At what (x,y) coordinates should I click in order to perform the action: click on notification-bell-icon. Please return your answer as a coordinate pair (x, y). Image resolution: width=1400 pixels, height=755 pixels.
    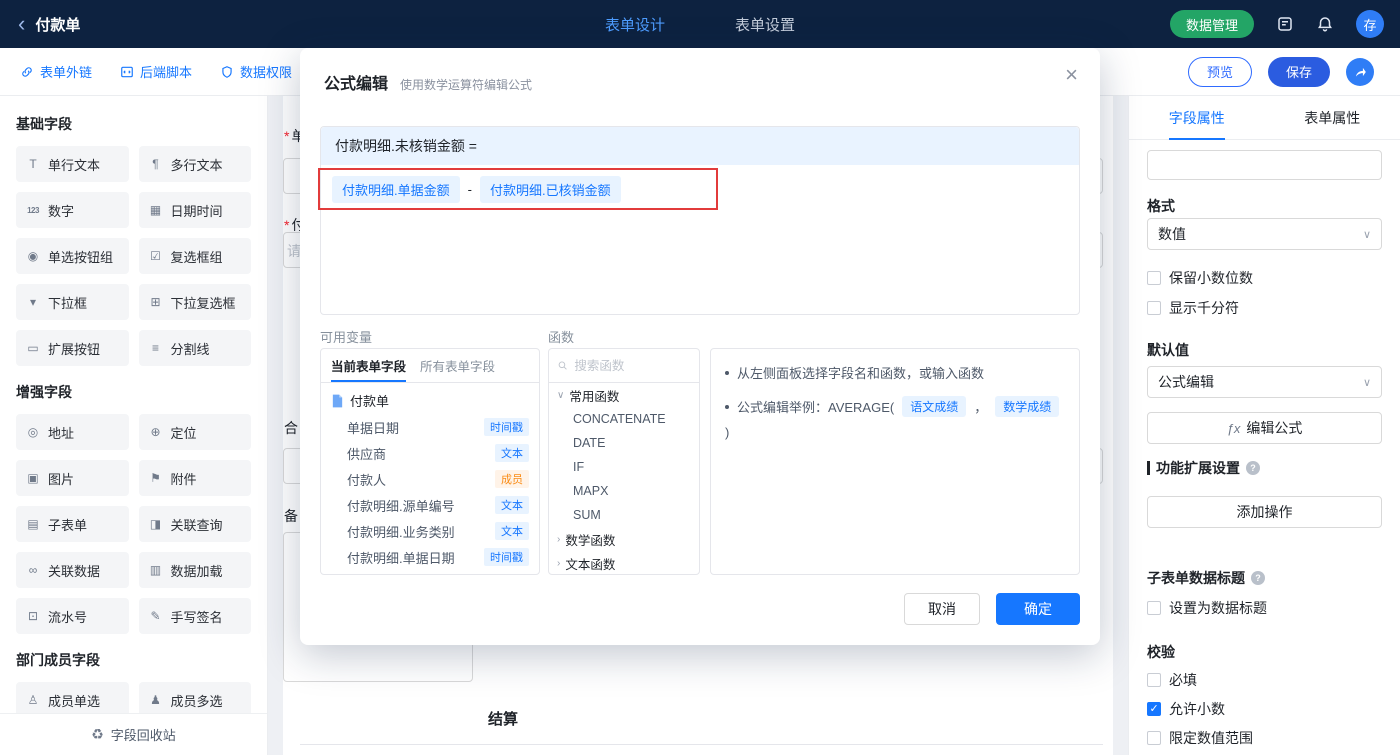
    Looking at the image, I should click on (1325, 24).